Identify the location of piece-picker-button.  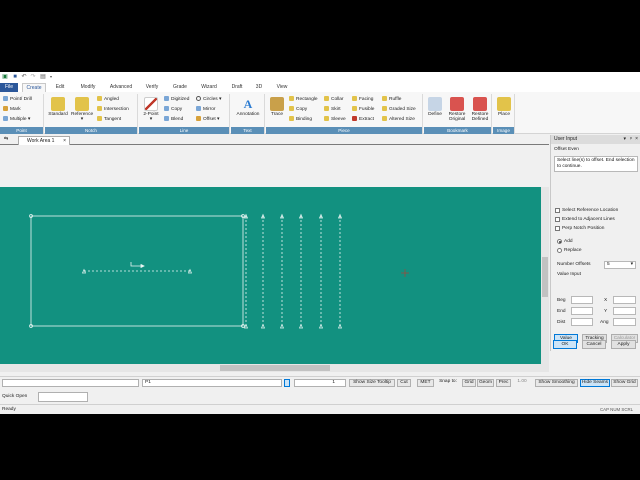
(287, 383).